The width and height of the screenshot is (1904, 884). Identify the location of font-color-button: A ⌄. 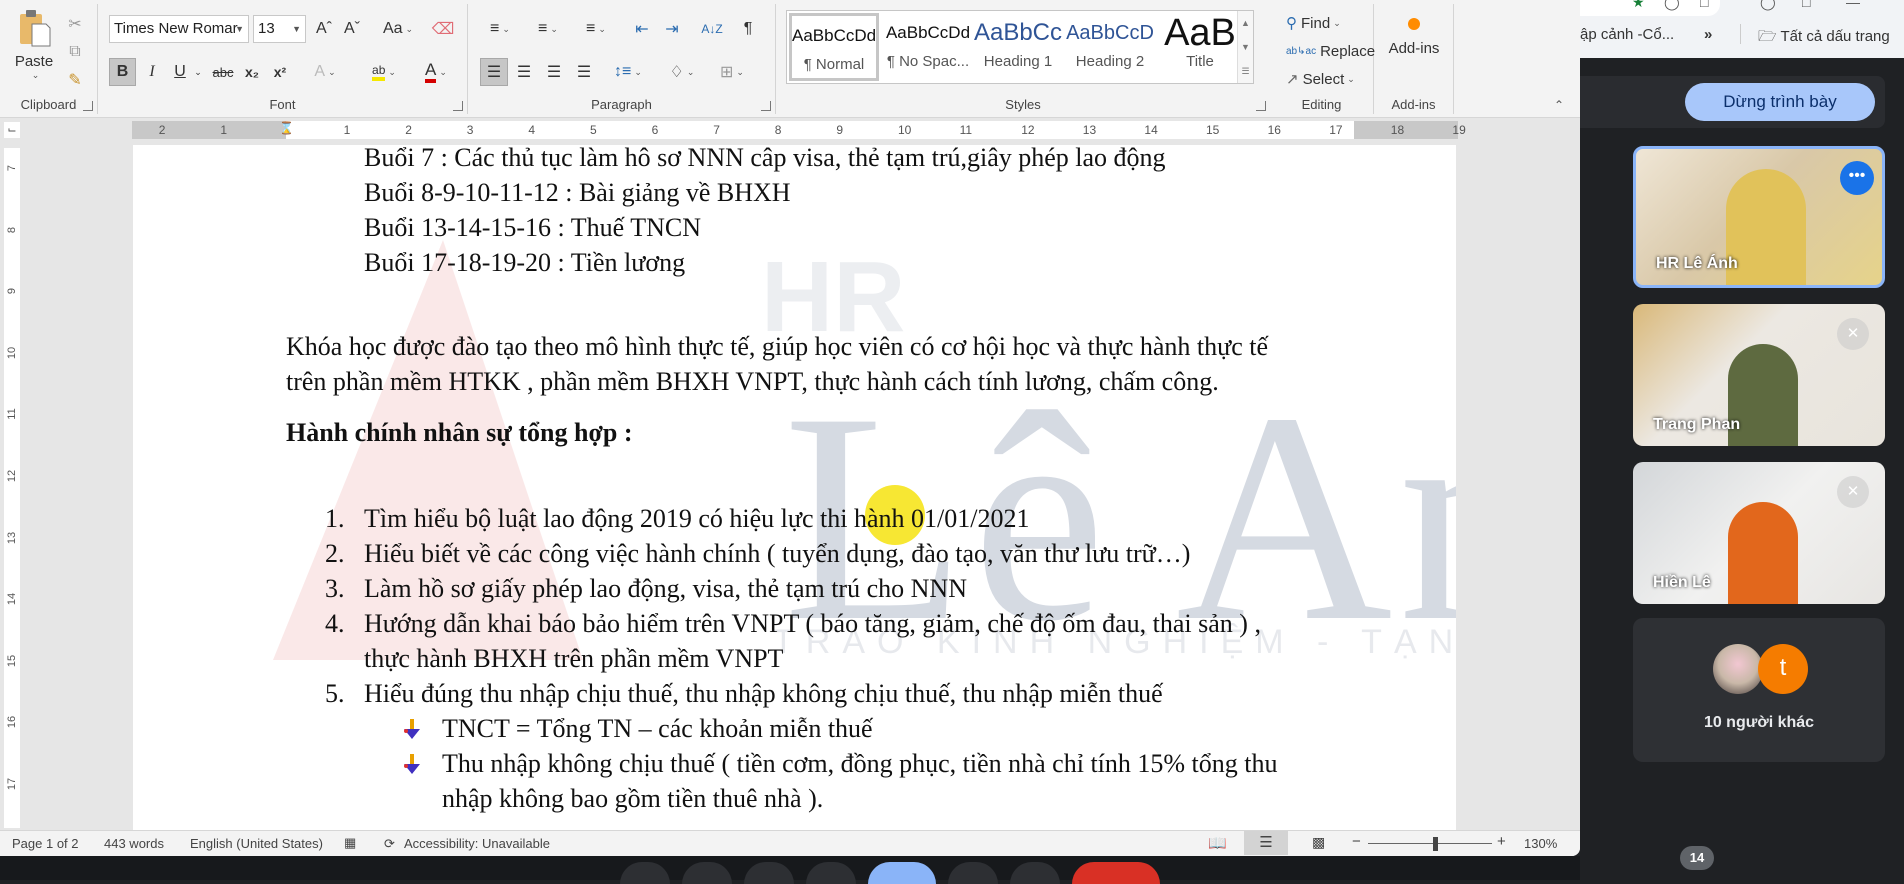
(436, 72).